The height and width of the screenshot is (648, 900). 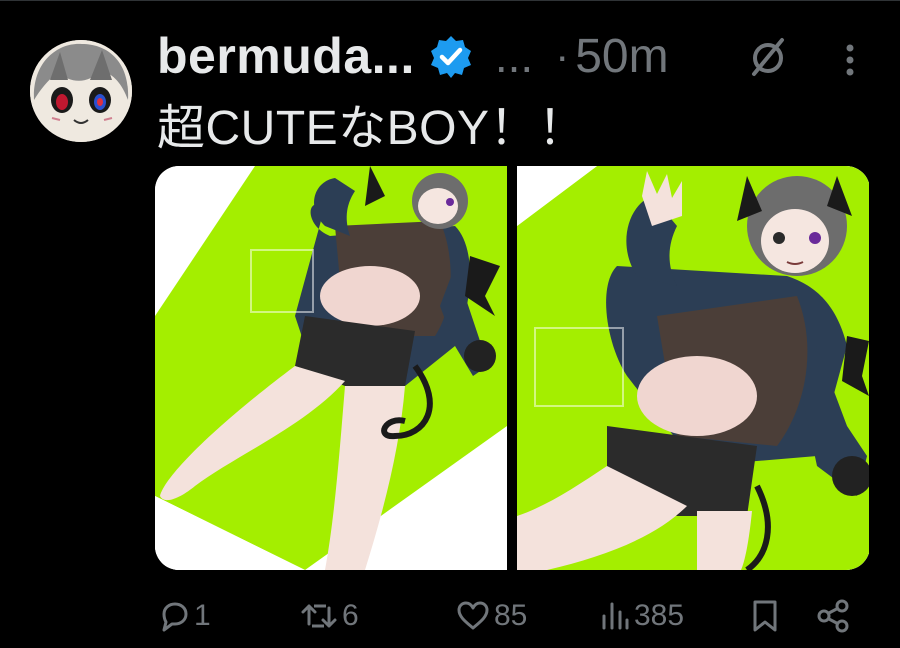 I want to click on reply-count: 1, so click(x=202, y=615).